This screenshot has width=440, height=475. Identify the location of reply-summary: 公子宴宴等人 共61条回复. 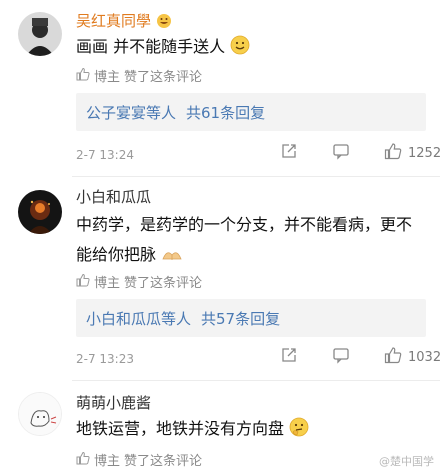
(251, 112).